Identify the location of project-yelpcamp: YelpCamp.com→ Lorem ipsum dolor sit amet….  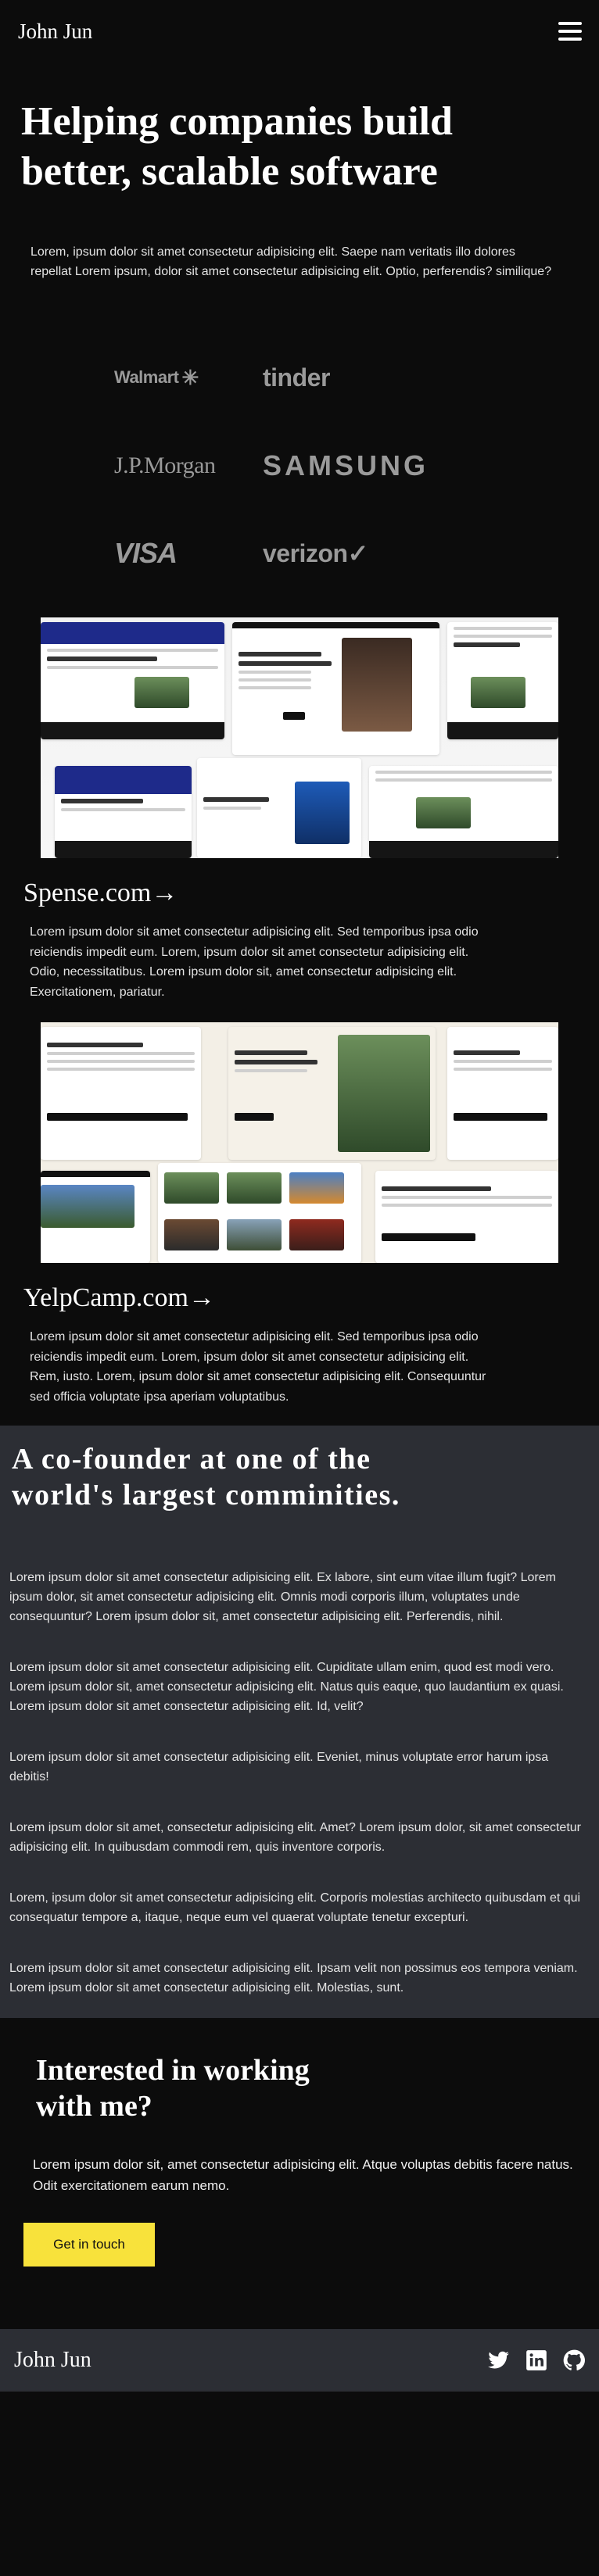
(299, 1214).